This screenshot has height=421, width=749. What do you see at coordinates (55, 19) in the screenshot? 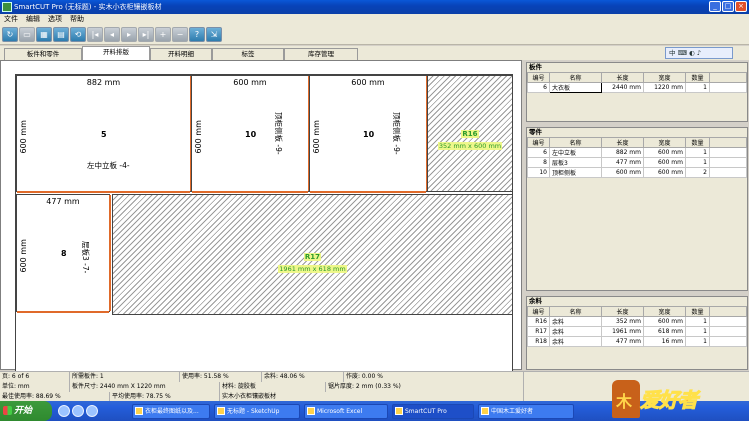
I see `menu-options: 选项` at bounding box center [55, 19].